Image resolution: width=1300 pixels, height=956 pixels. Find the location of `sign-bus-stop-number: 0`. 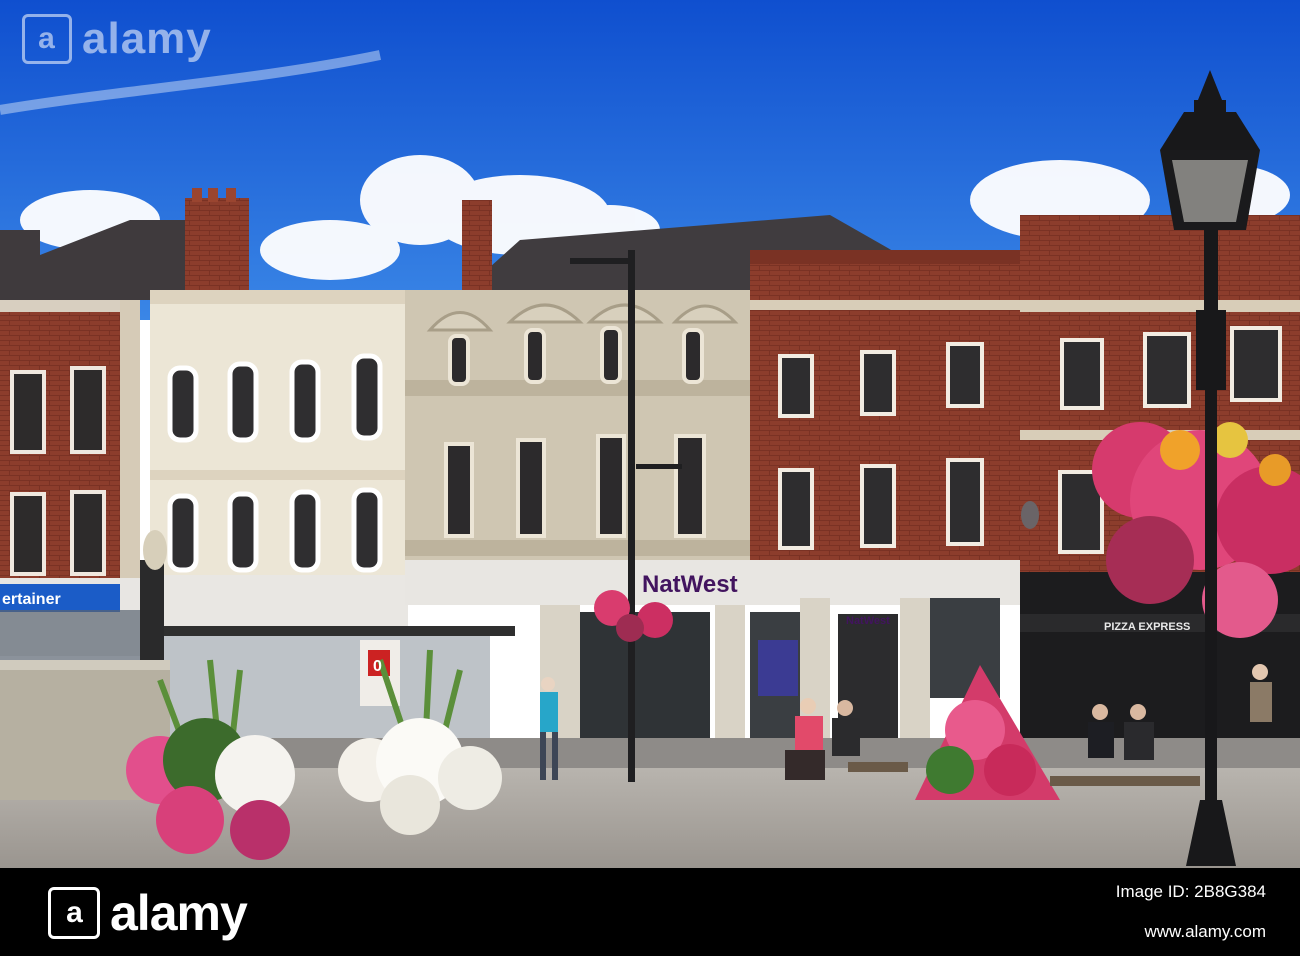

sign-bus-stop-number: 0 is located at coordinates (377, 666).